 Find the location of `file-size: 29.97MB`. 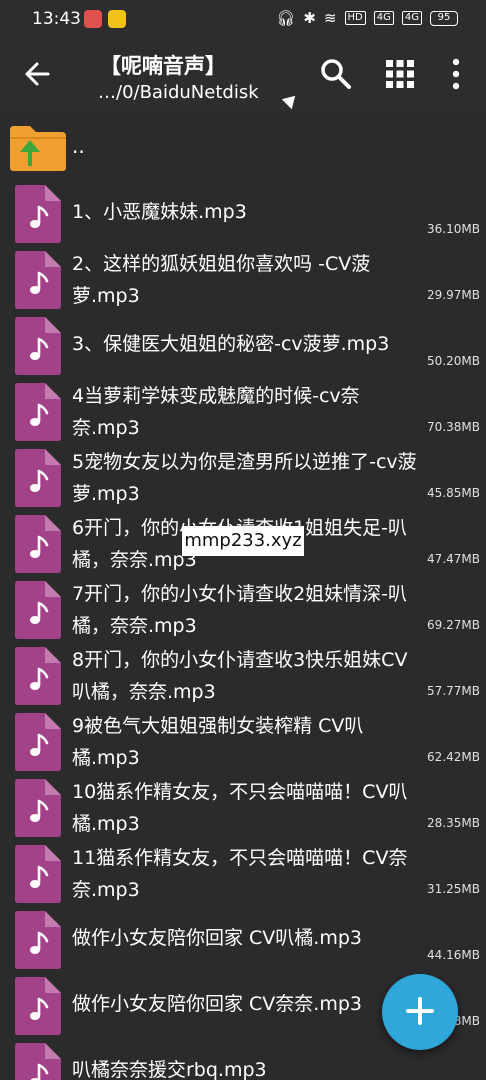

file-size: 29.97MB is located at coordinates (453, 295).